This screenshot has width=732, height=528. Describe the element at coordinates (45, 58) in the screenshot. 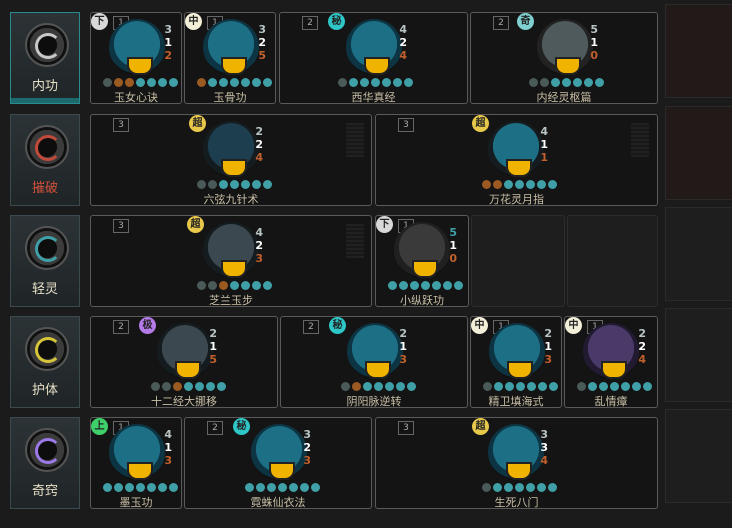

I see `category-neigong: 内功` at that location.